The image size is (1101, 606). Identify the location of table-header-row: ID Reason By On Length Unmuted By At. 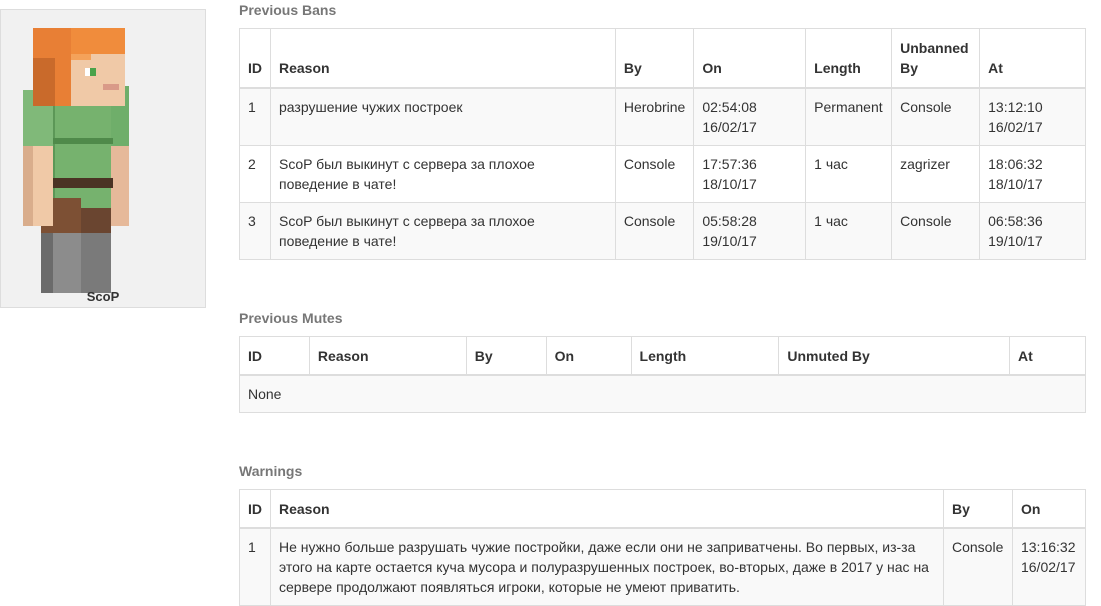
(662, 356).